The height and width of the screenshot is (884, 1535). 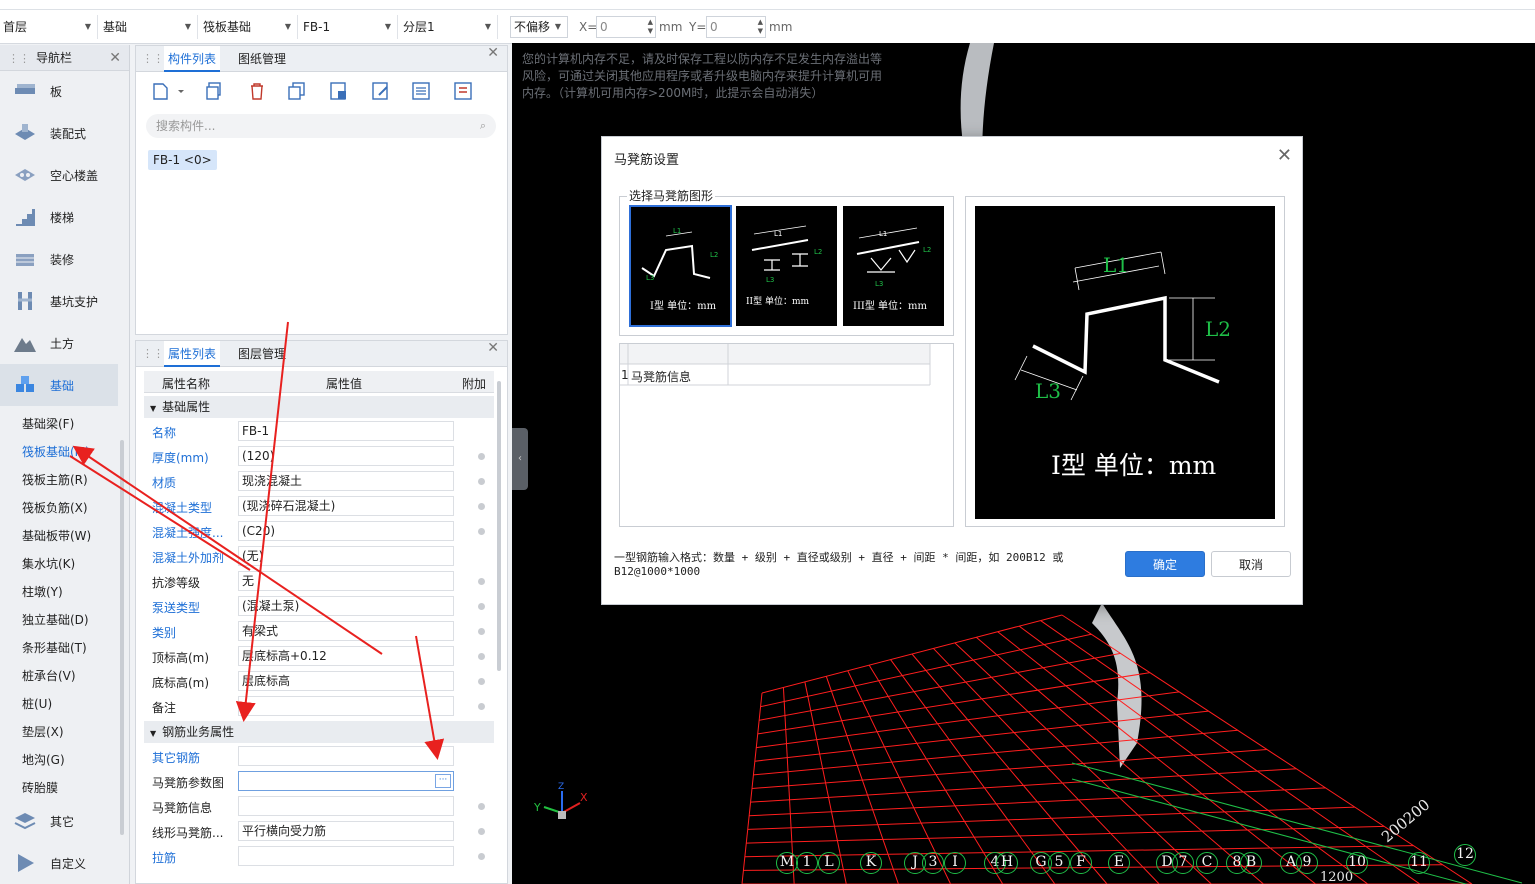 What do you see at coordinates (499, 526) in the screenshot?
I see `property-scrollbar` at bounding box center [499, 526].